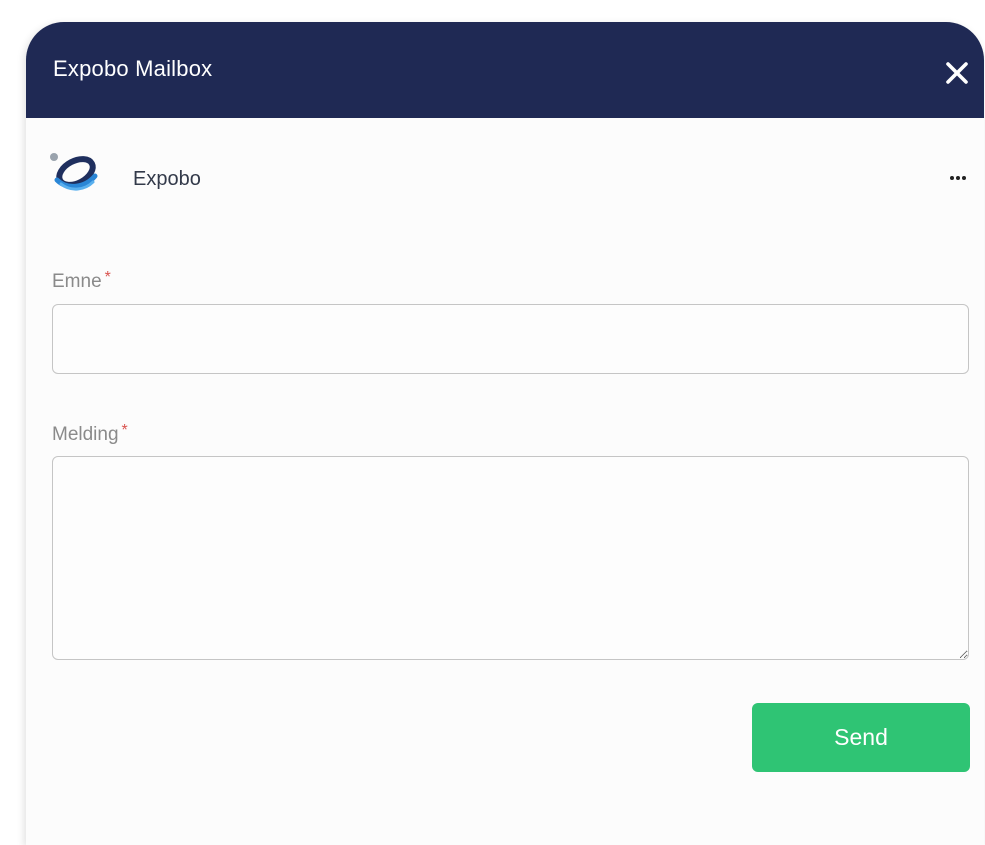 Image resolution: width=985 pixels, height=845 pixels. I want to click on subject-input, so click(510, 339).